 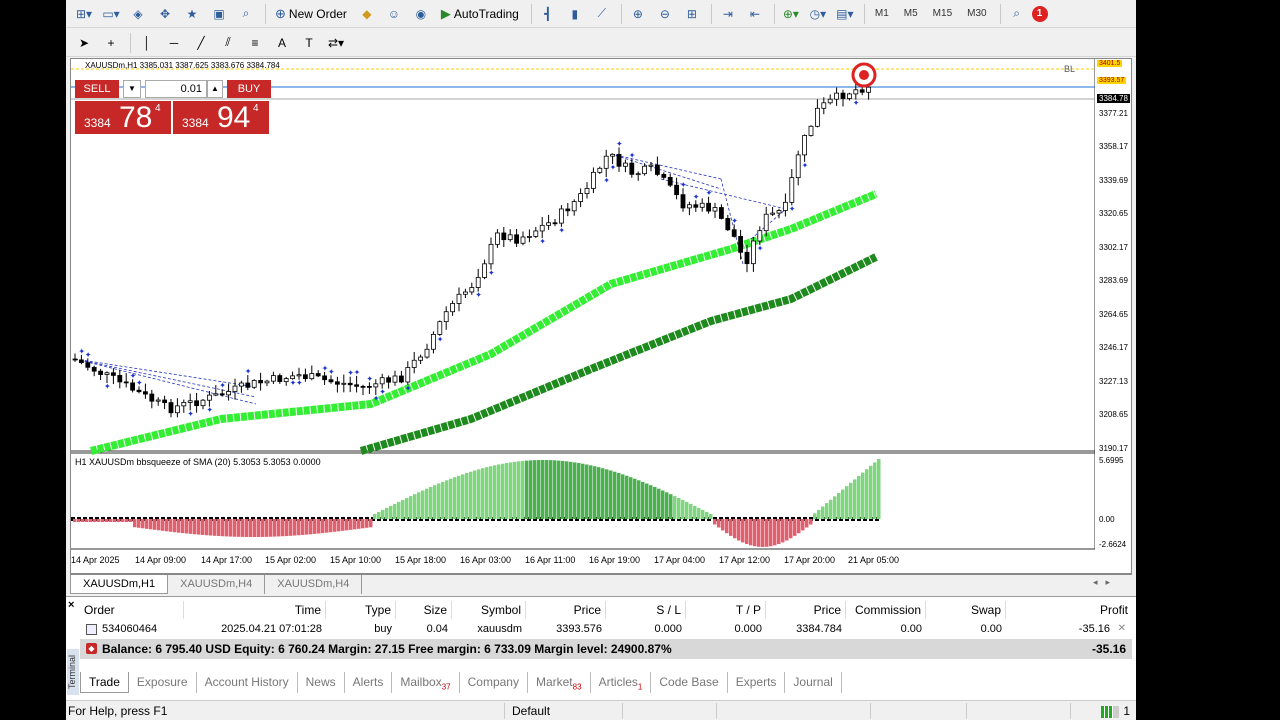 I want to click on terminal-tab: Exposure, so click(x=163, y=682).